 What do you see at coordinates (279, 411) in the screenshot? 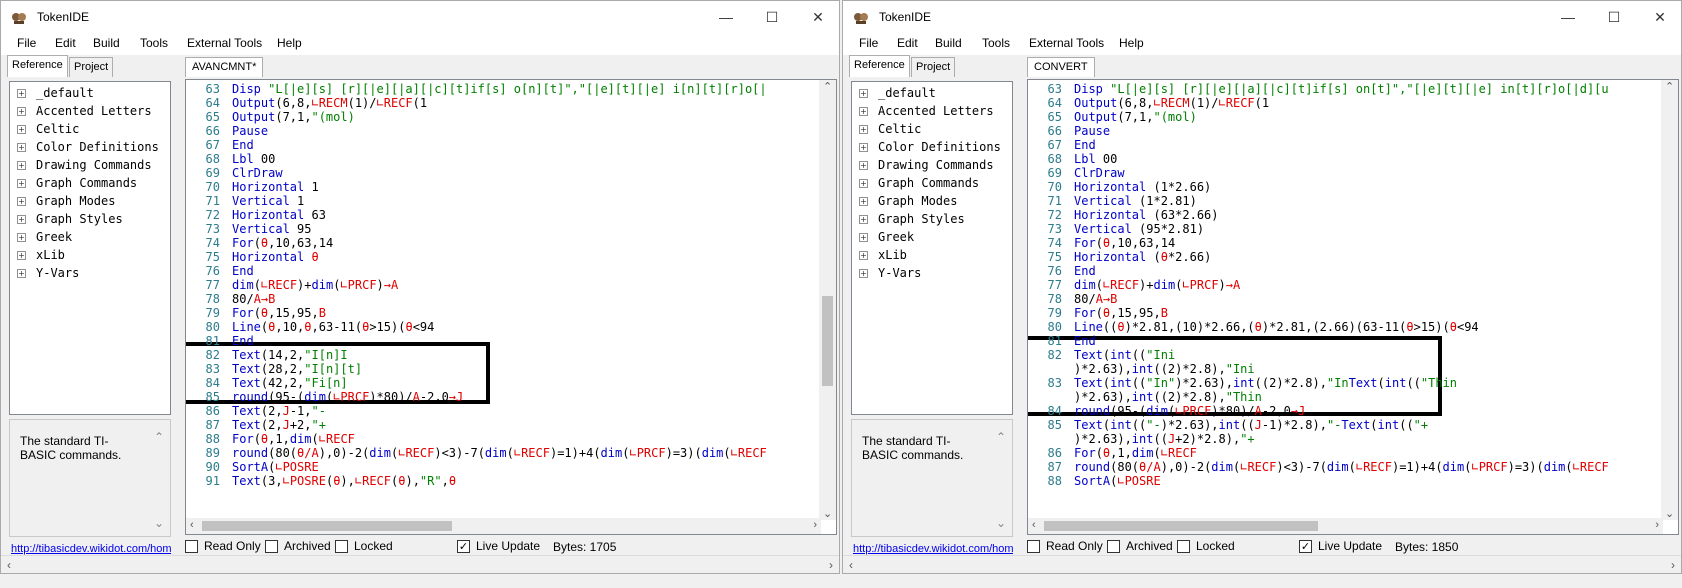
I see `code-line: Text(2,J-1,"-` at bounding box center [279, 411].